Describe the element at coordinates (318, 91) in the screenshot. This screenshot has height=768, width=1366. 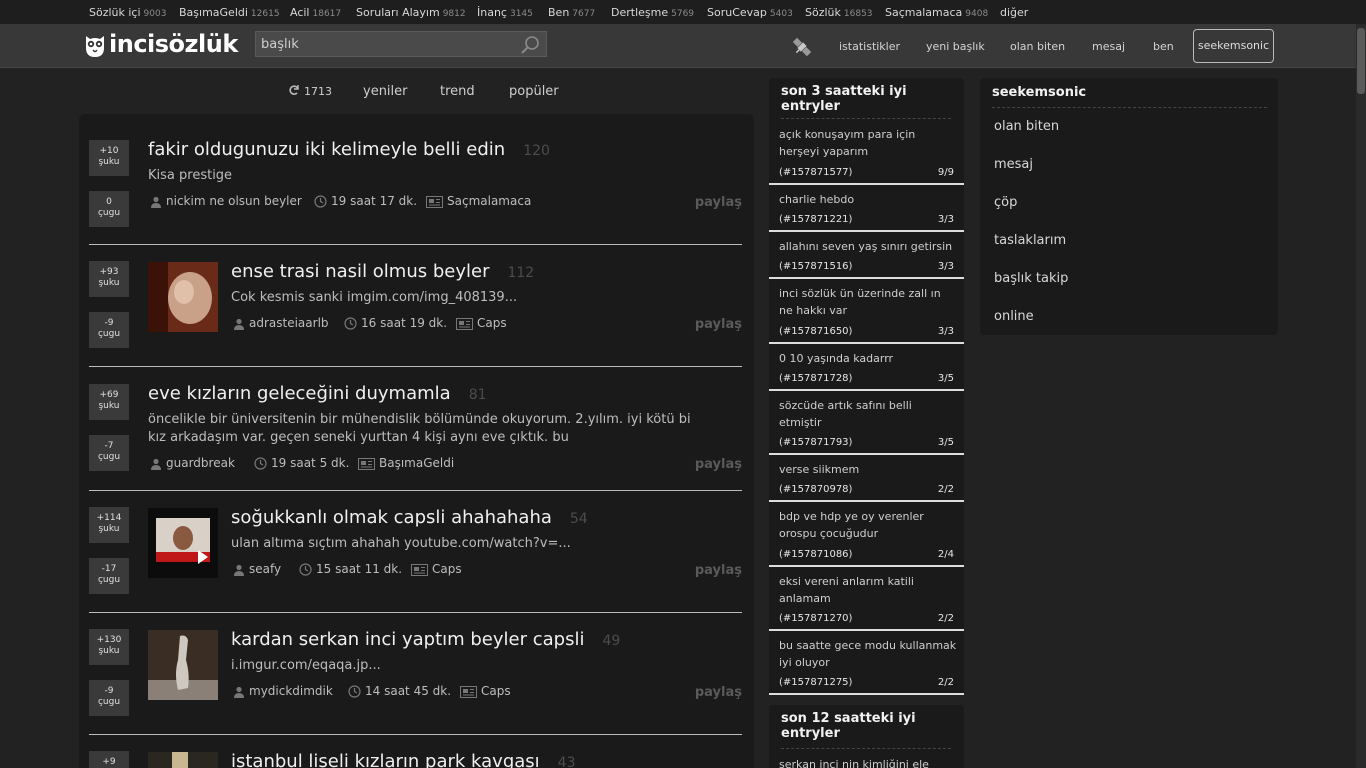
I see `refresh-count: 1713` at that location.